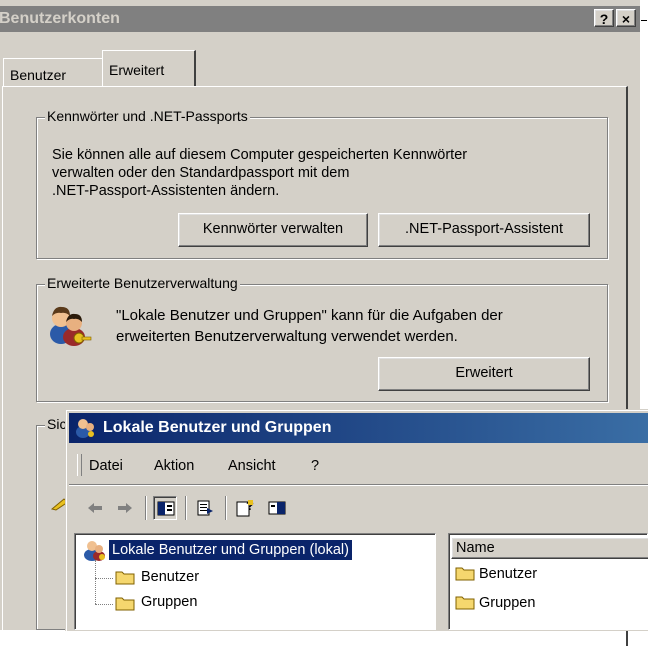 This screenshot has width=648, height=646. Describe the element at coordinates (358, 428) in the screenshot. I see `mmc-title-bar: Lokale Benutzer und Gruppen` at that location.